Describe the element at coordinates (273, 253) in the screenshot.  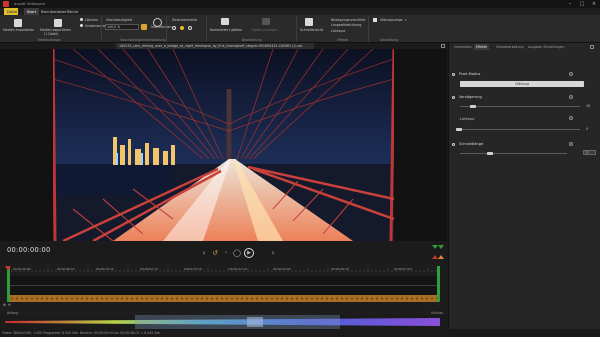
I see `next-icon: ›` at that location.